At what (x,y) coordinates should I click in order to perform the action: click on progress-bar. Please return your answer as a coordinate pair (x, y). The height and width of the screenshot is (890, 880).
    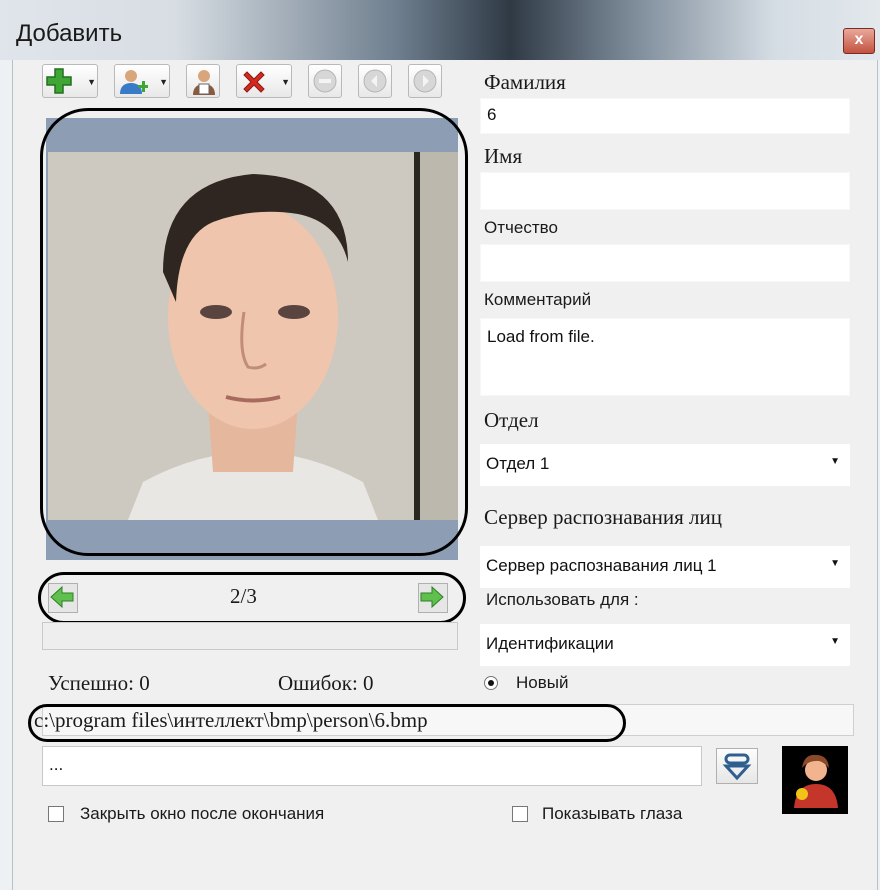
    Looking at the image, I should click on (250, 636).